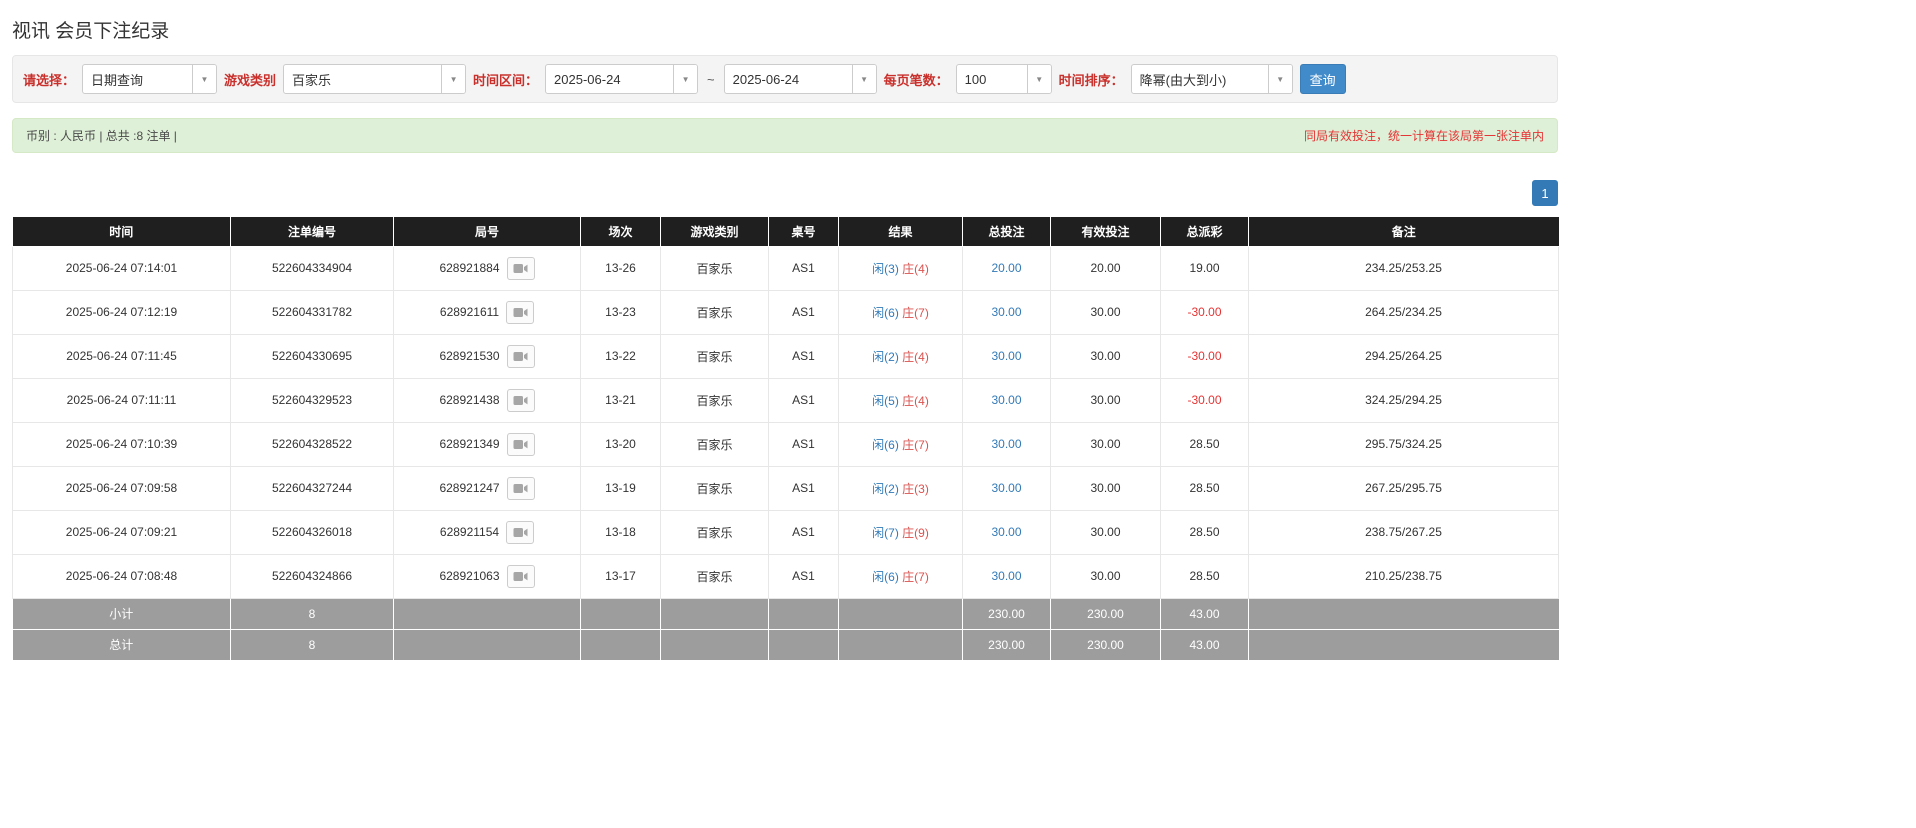 The height and width of the screenshot is (828, 1916). I want to click on cell-result: 闲(2) 庄(4), so click(900, 356).